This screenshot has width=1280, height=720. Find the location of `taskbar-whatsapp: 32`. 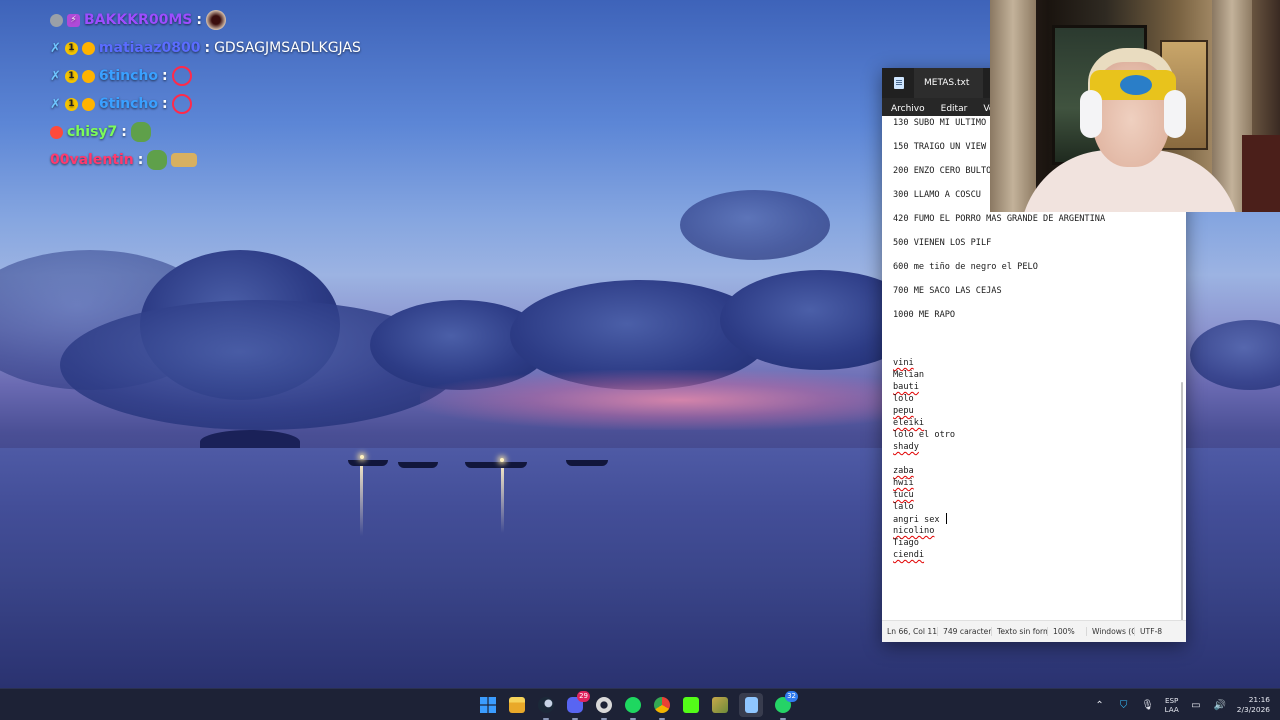

taskbar-whatsapp: 32 is located at coordinates (785, 705).